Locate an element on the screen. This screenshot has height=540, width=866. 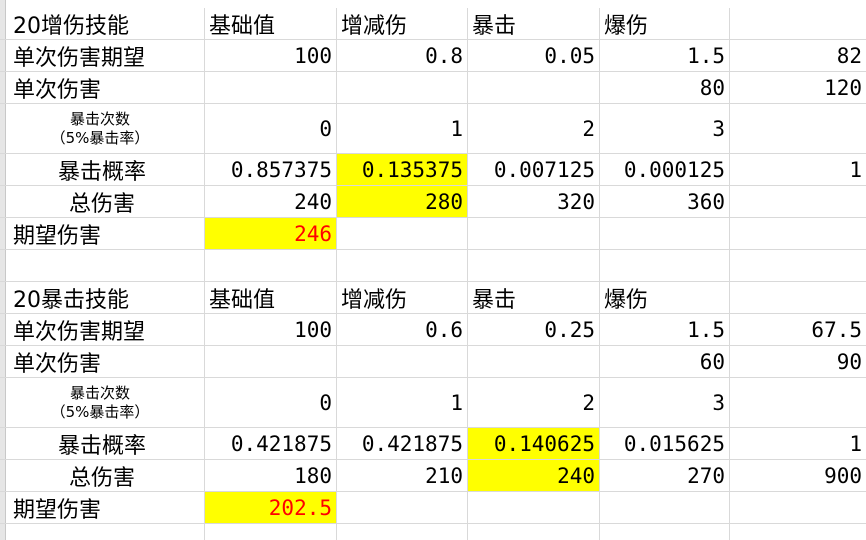
cell-value: 0.000125 is located at coordinates (665, 170).